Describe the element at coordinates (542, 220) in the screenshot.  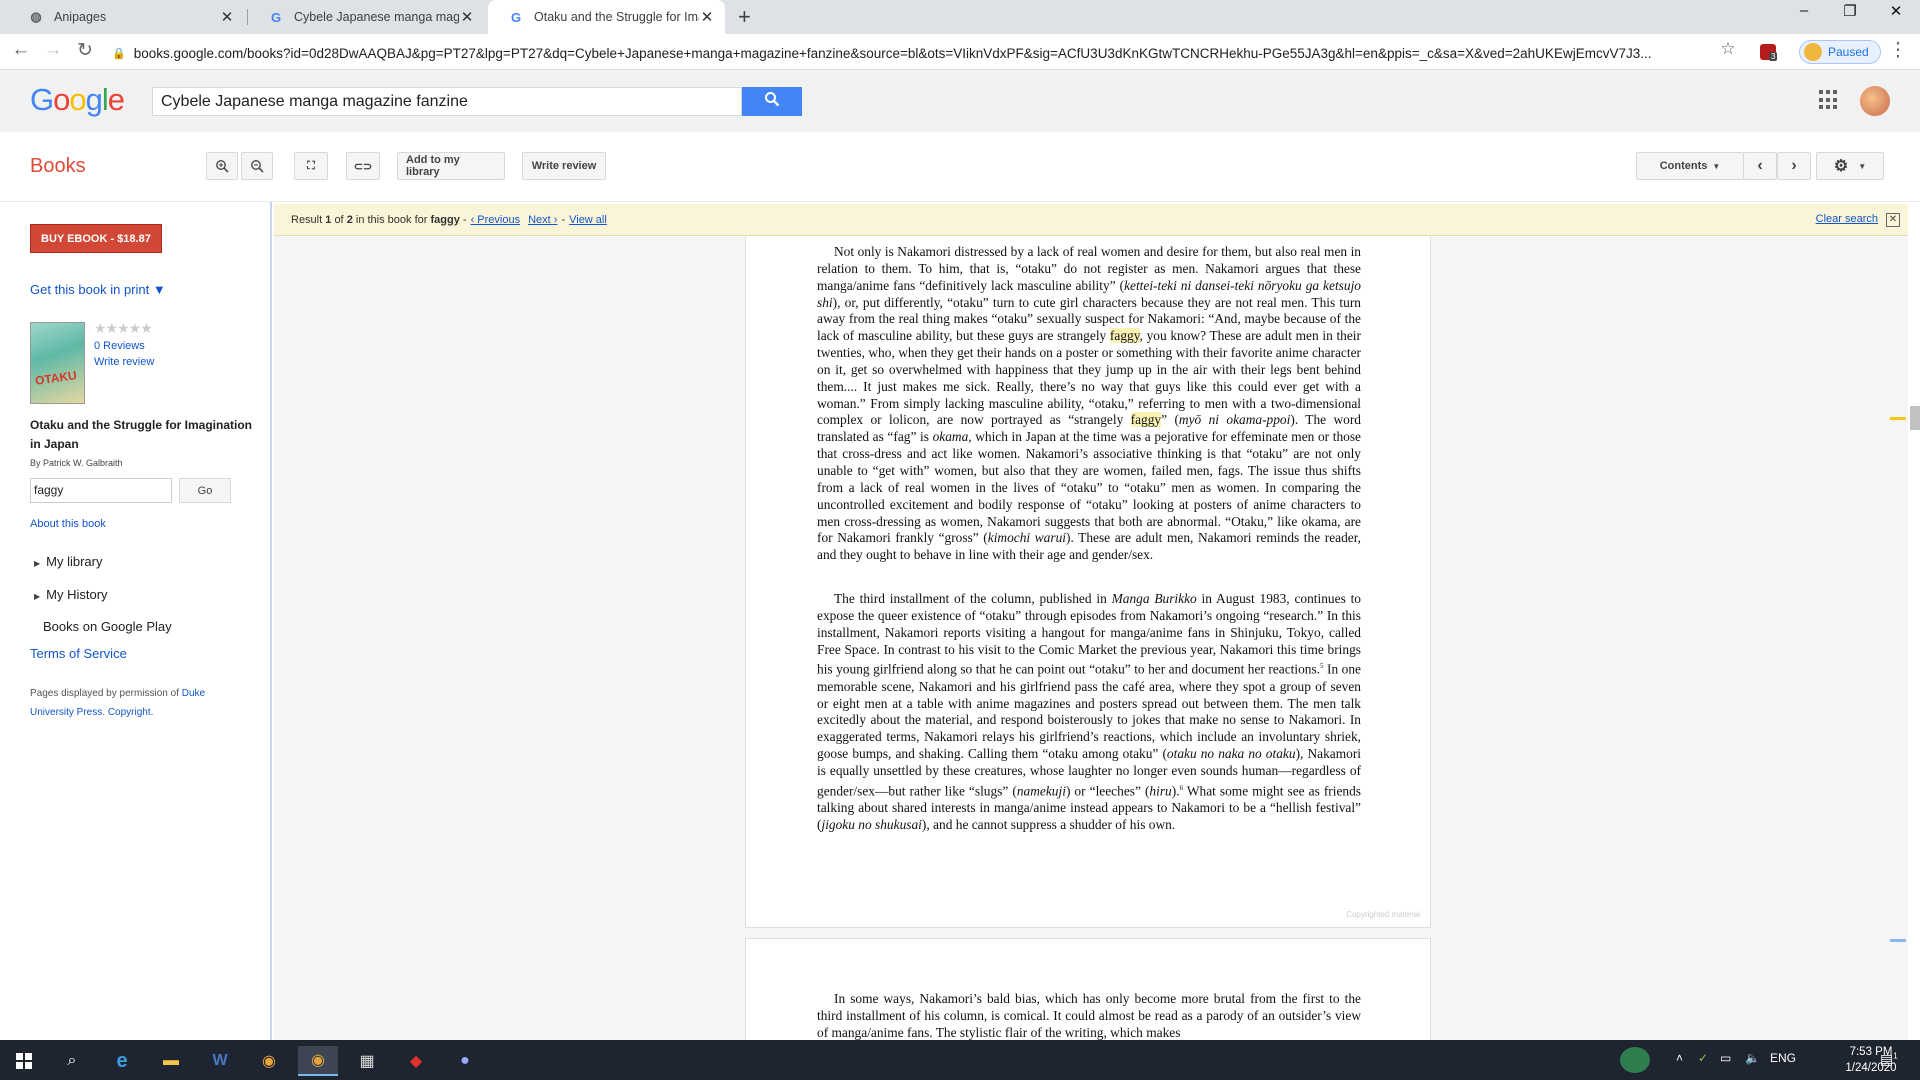
I see `next-result-link: Next ›` at that location.